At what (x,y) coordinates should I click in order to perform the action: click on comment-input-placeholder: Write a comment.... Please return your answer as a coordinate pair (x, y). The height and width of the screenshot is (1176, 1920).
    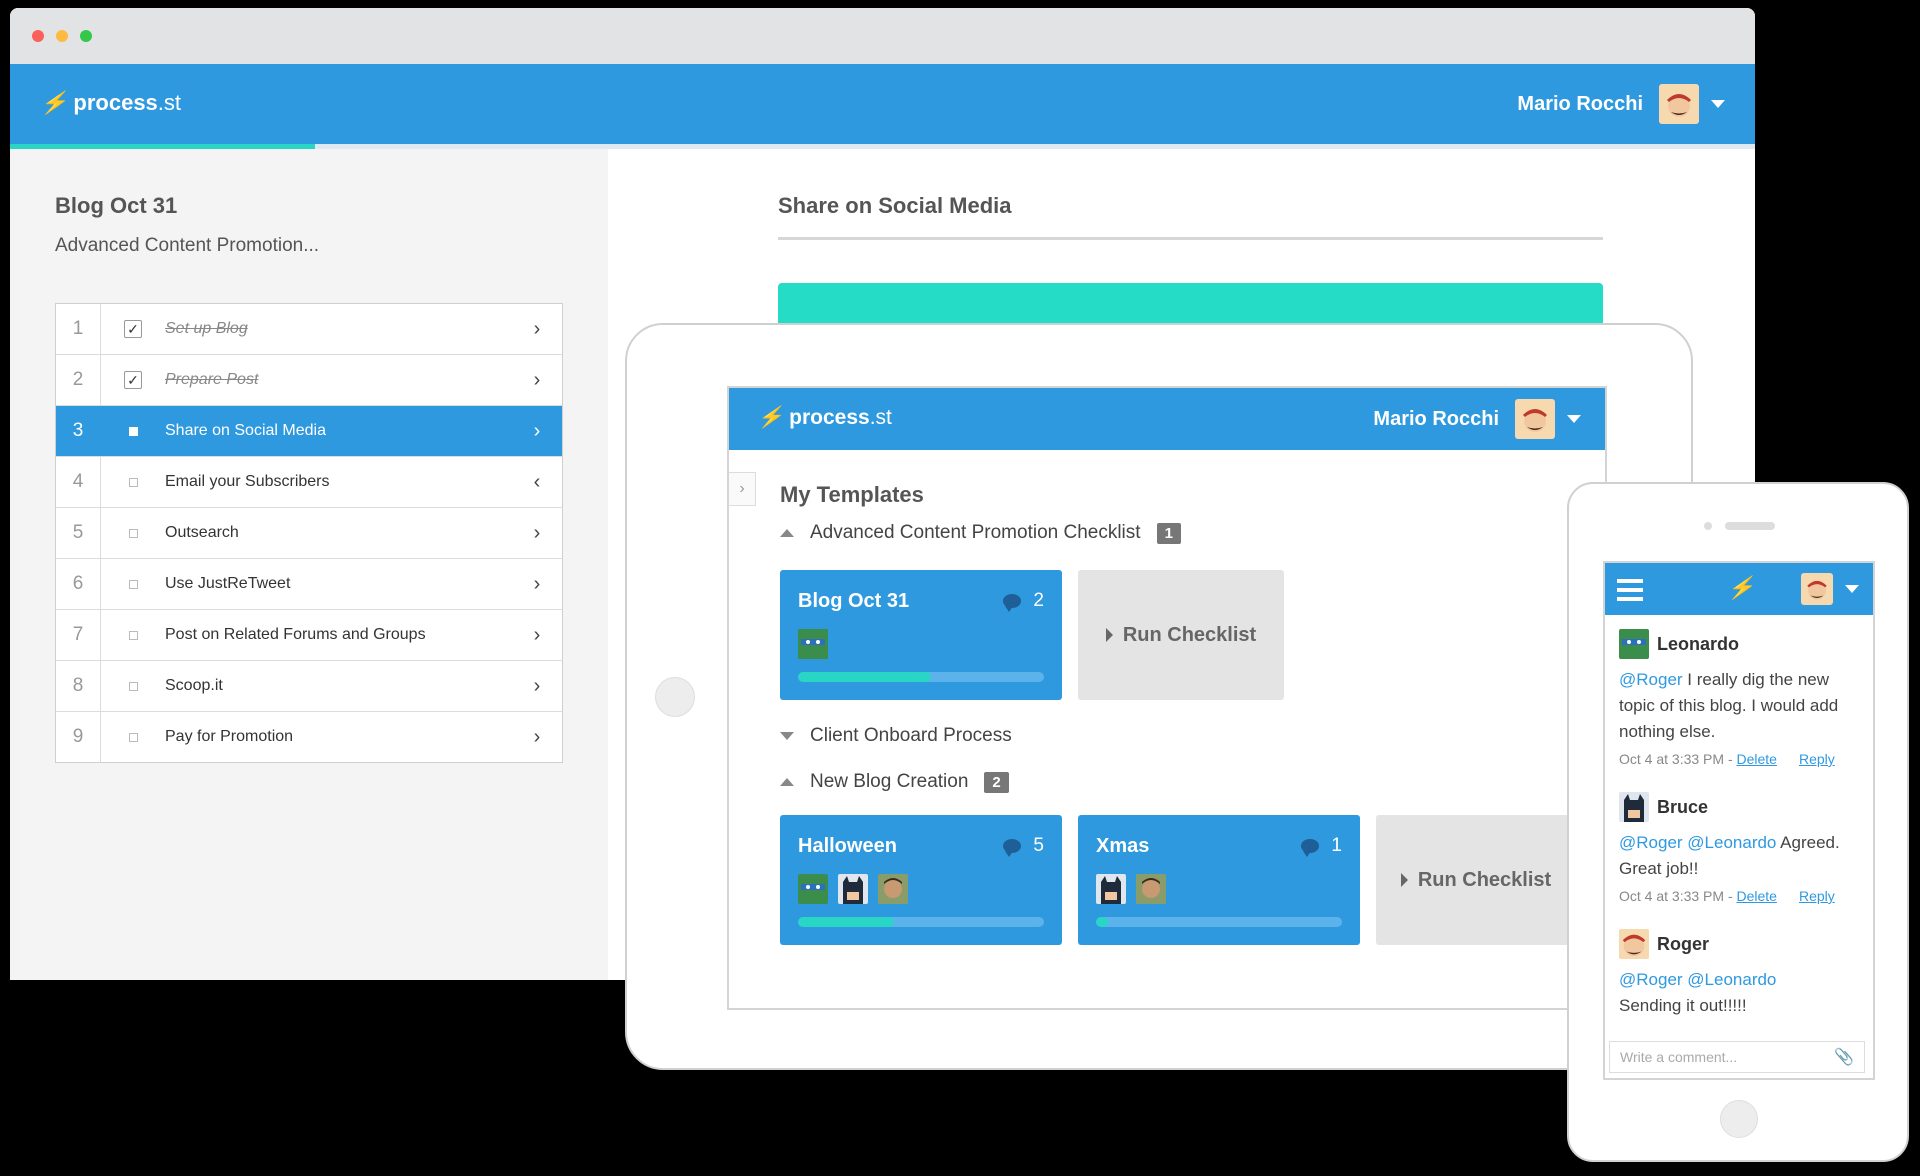
    Looking at the image, I should click on (1679, 1057).